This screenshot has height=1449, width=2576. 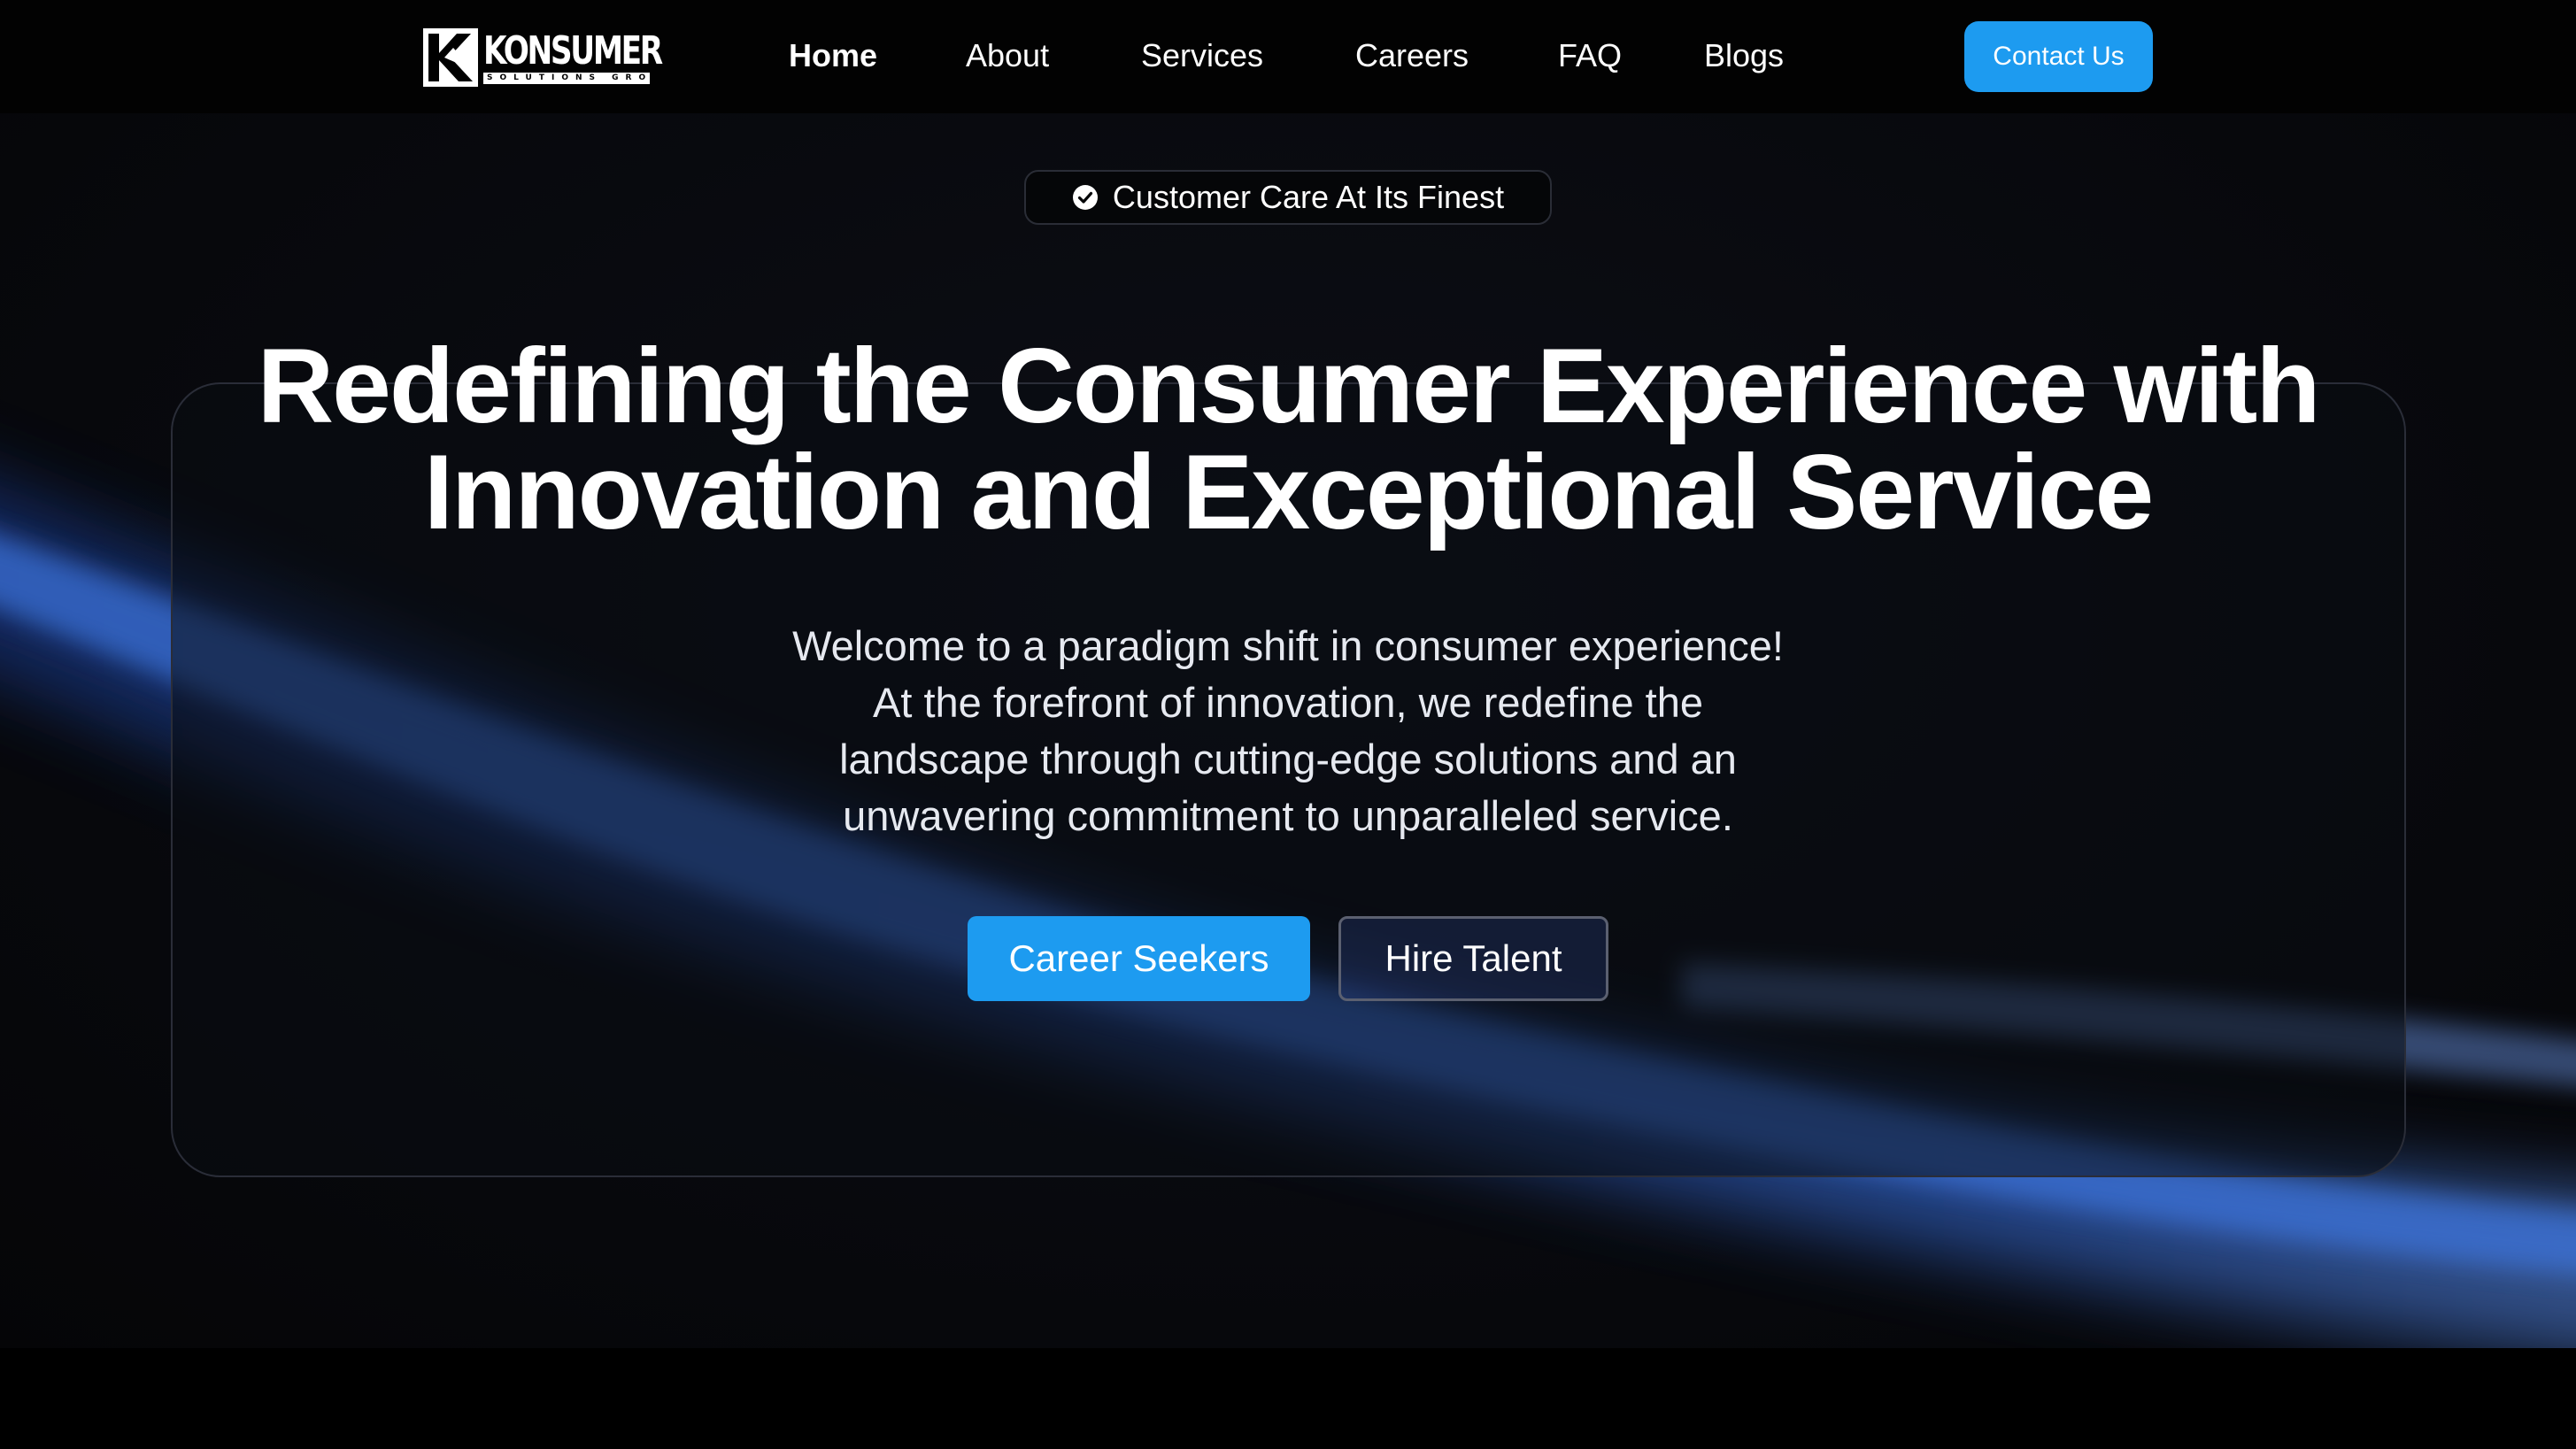 What do you see at coordinates (1308, 197) in the screenshot?
I see `badge-text: Customer Care At Its Finest` at bounding box center [1308, 197].